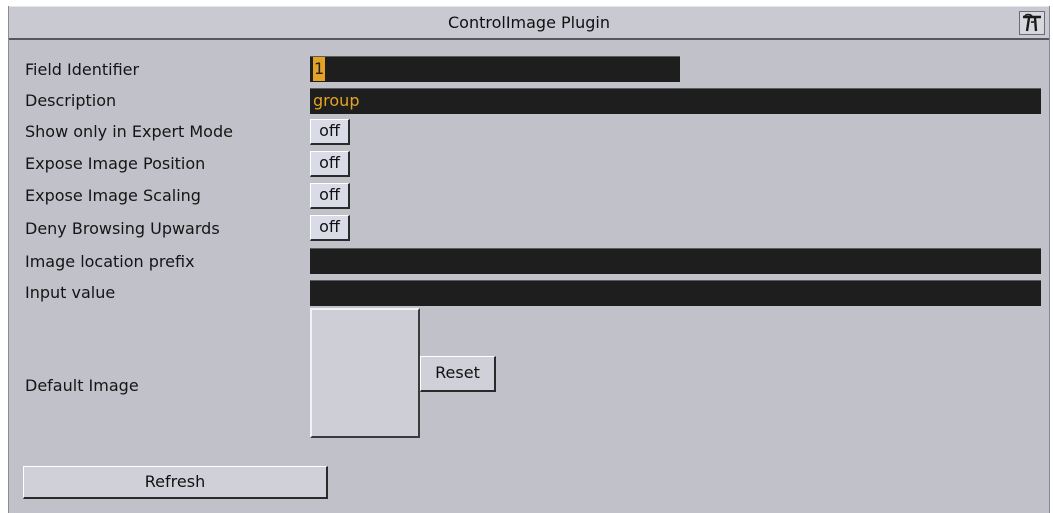 The height and width of the screenshot is (513, 1053). I want to click on default-image-label: Default Image, so click(82, 385).